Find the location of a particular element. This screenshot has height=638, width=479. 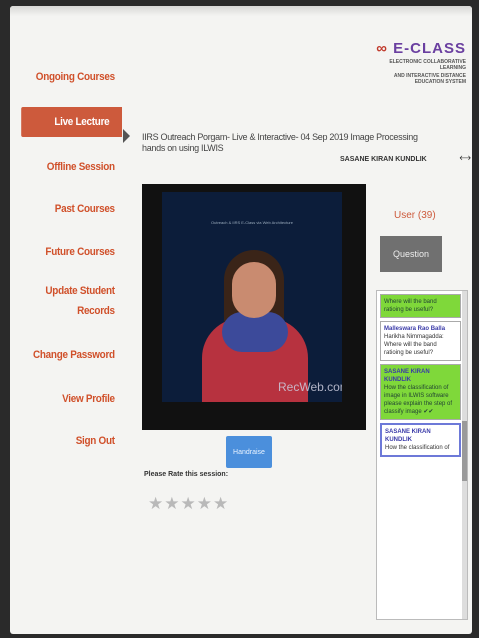

rate-label: Please Rate this session: is located at coordinates (186, 474).